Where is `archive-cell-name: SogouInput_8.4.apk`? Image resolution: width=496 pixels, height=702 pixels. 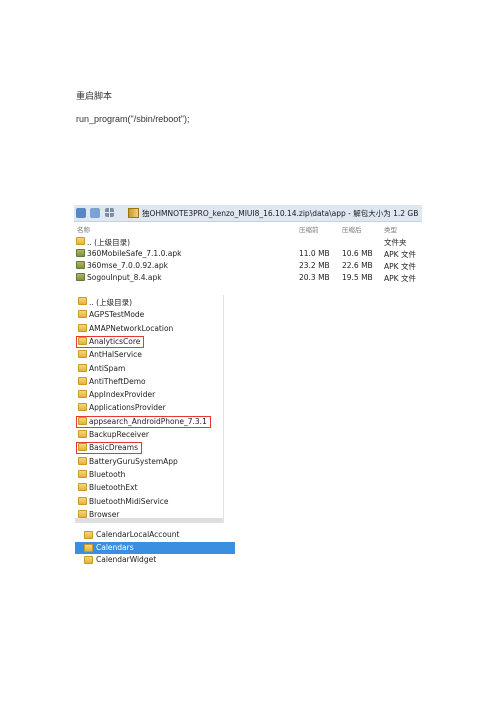
archive-cell-name: SogouInput_8.4.apk is located at coordinates (124, 277).